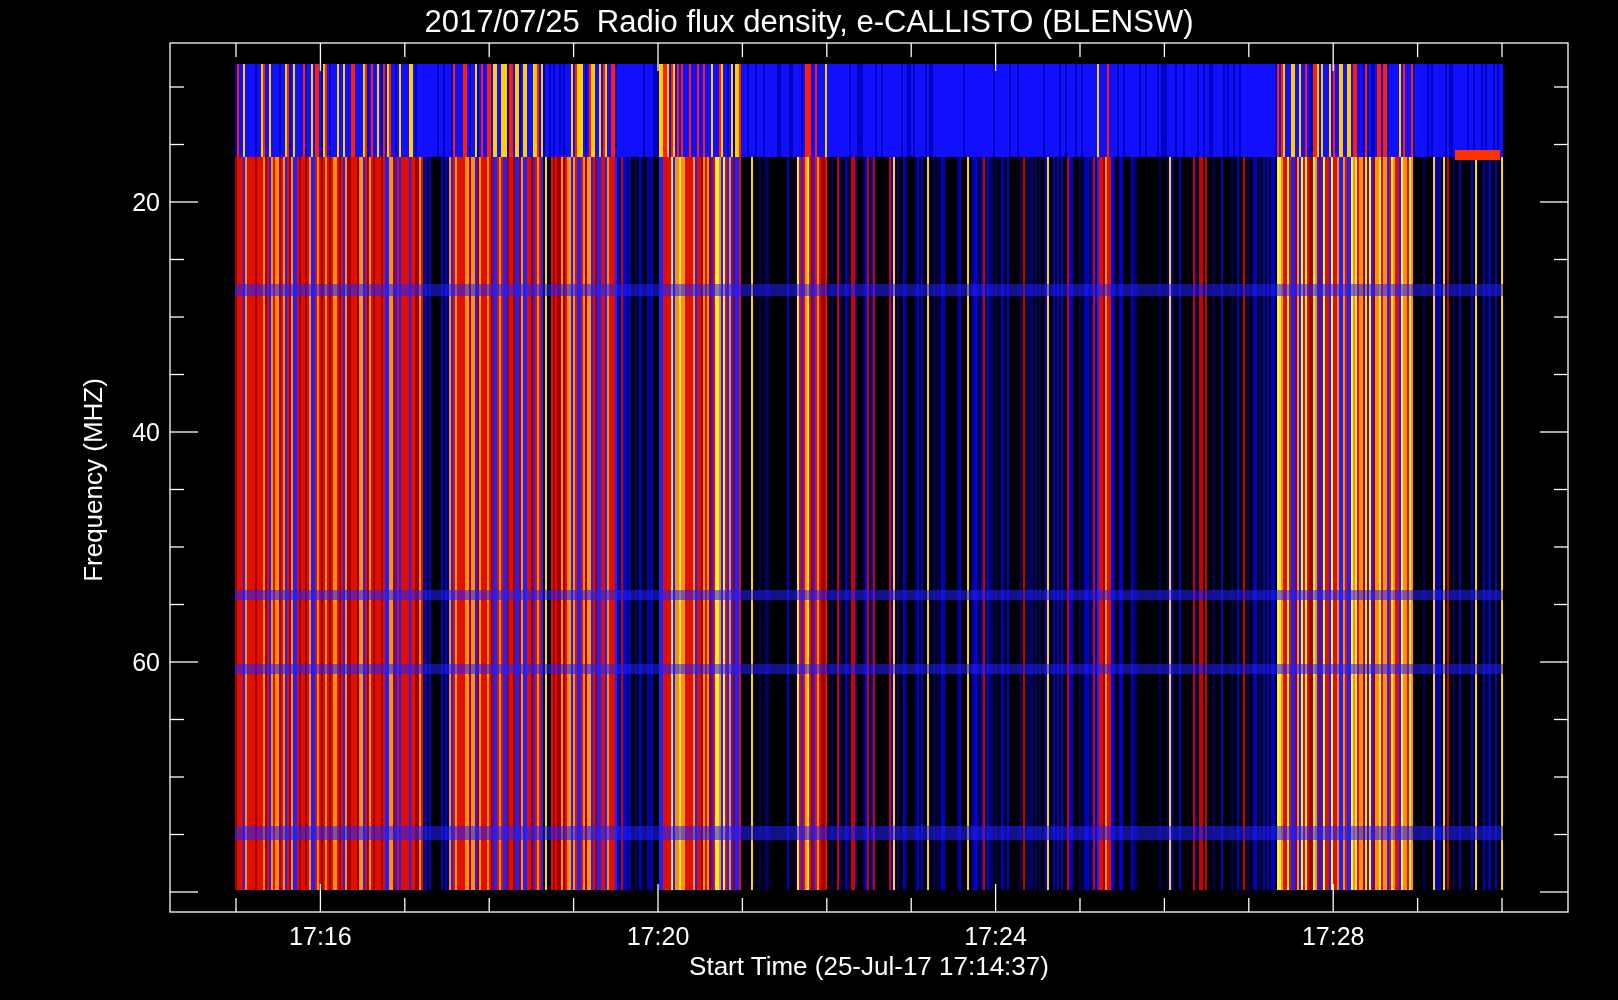  Describe the element at coordinates (809, 21) in the screenshot. I see `chart-title: 2017/07/25 Radio flux density, e-CALLISTO (BLENSW)` at that location.